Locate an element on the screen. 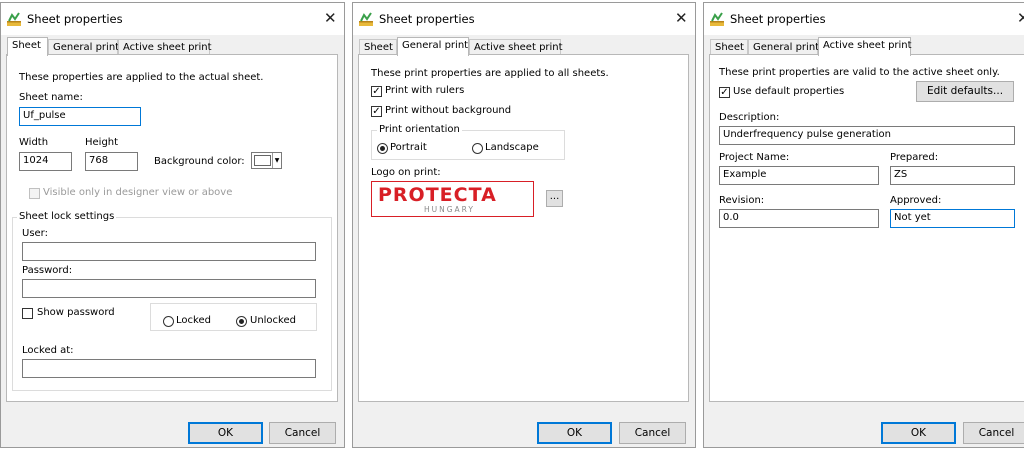 The height and width of the screenshot is (450, 1024). width-label: Width is located at coordinates (34, 142).